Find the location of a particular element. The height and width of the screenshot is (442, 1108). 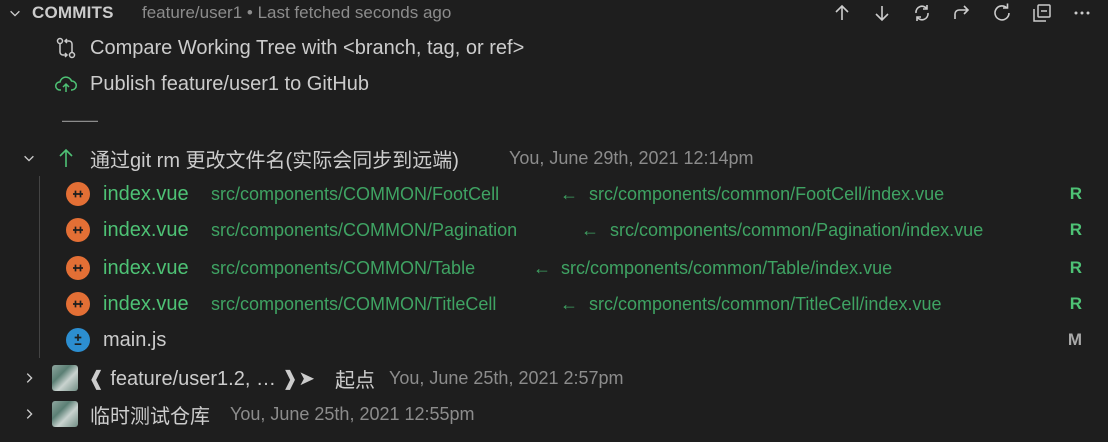

commit-meta: You, June 29th, 2021 12:14pm is located at coordinates (631, 157).